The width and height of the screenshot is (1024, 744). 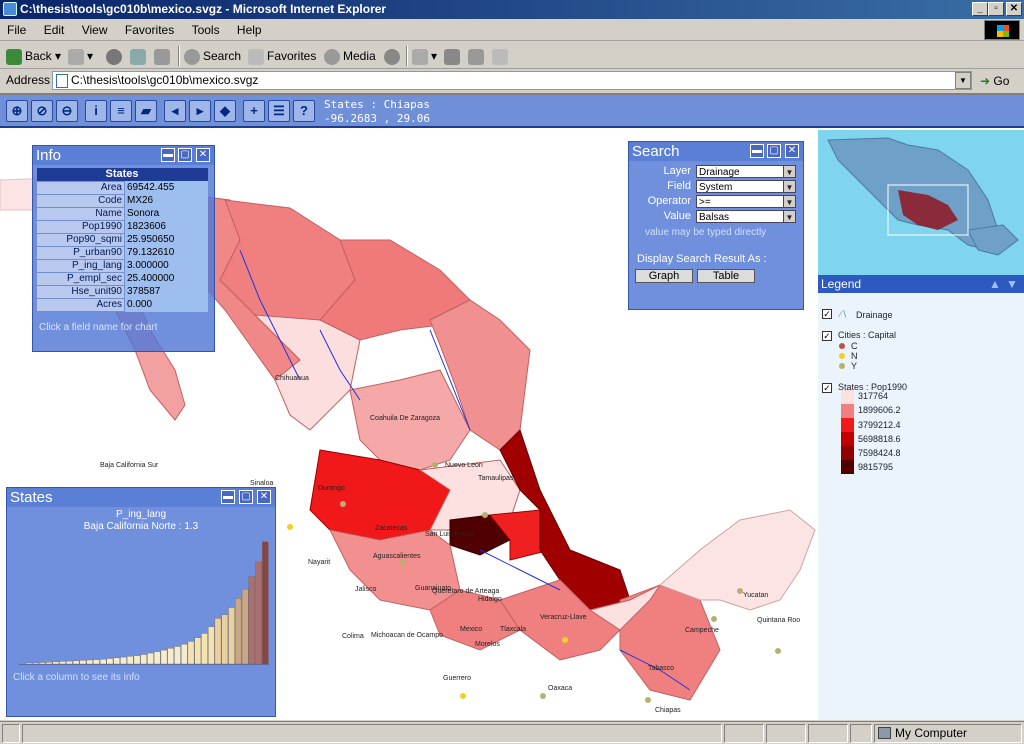 What do you see at coordinates (827, 388) in the screenshot?
I see `states-checkbox: ✓` at bounding box center [827, 388].